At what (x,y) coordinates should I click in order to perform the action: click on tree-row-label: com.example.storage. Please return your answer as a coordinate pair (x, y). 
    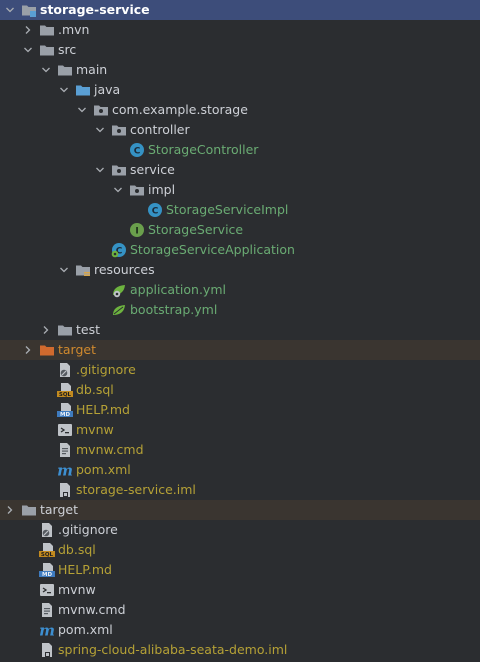
    Looking at the image, I should click on (180, 109).